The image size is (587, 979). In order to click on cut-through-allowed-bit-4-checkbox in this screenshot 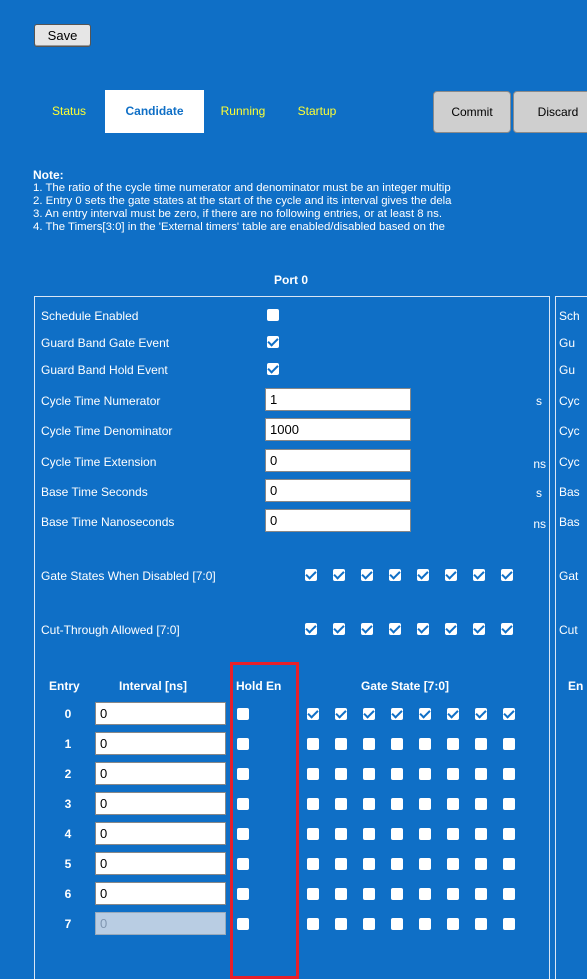, I will do `click(395, 629)`.